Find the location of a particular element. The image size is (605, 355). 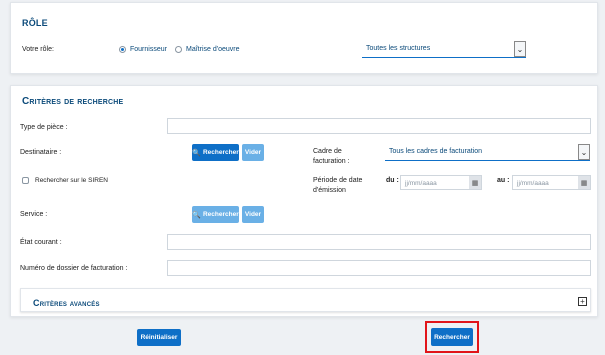

date-from-placeholder: jj/mm/aaaa is located at coordinates (421, 183).